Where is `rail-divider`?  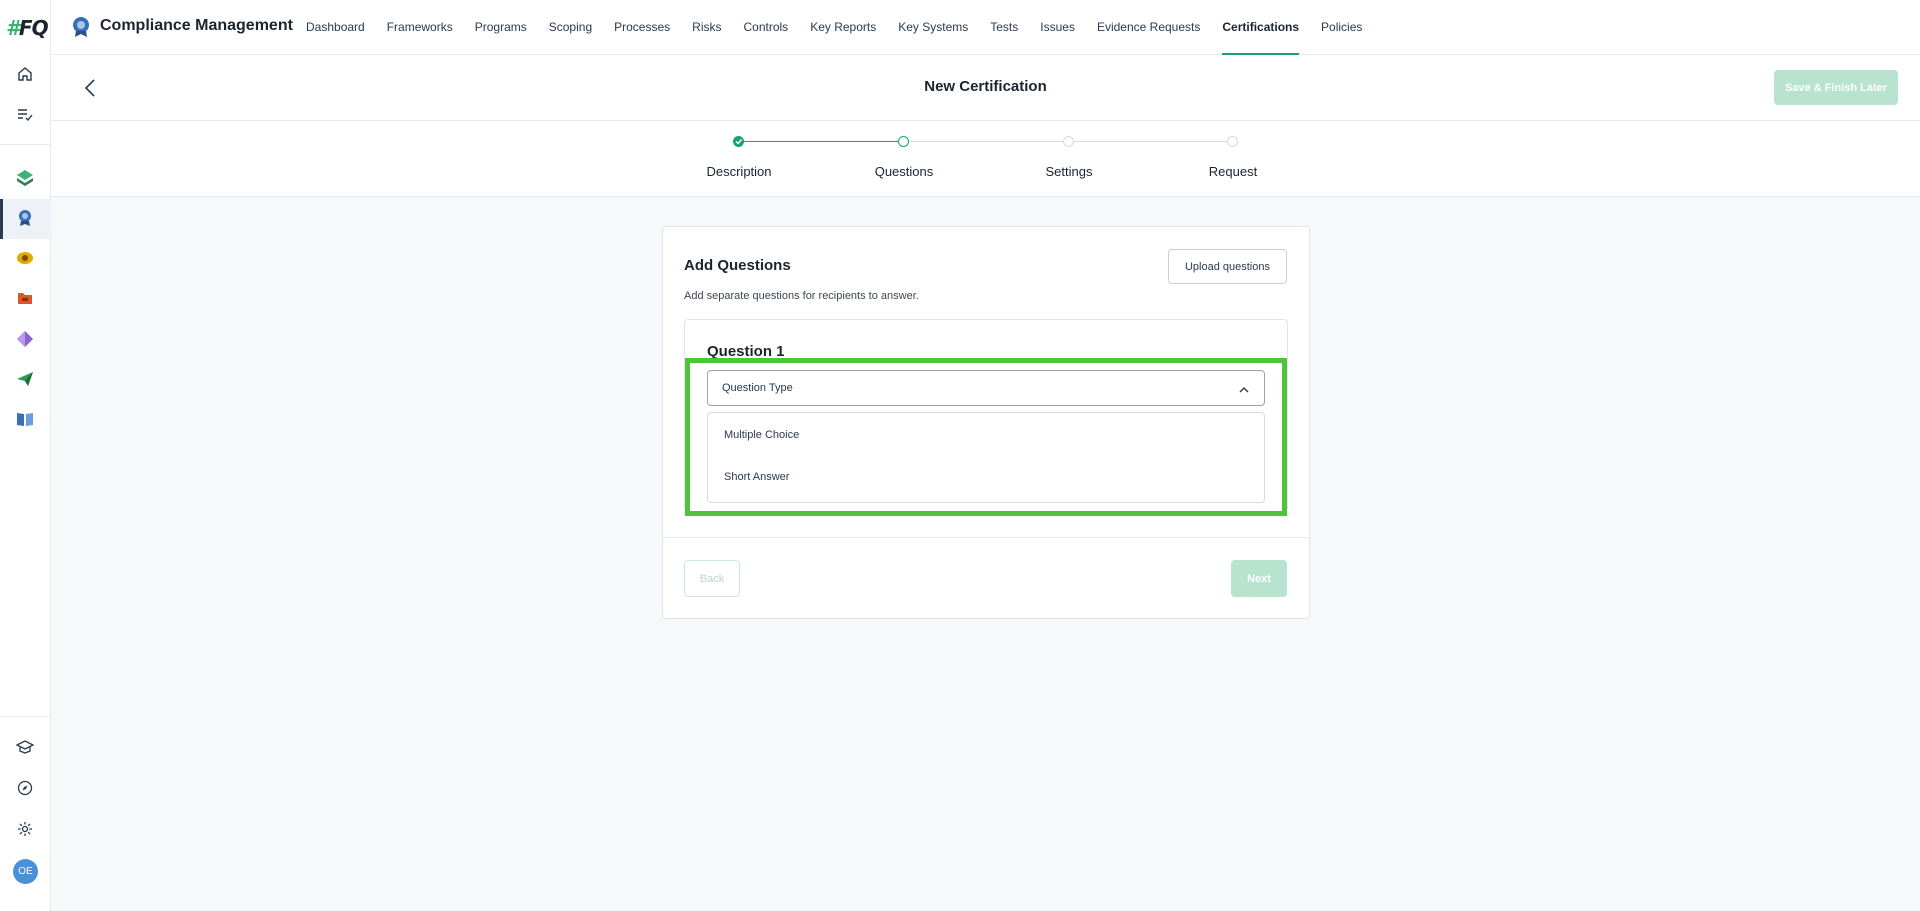 rail-divider is located at coordinates (25, 144).